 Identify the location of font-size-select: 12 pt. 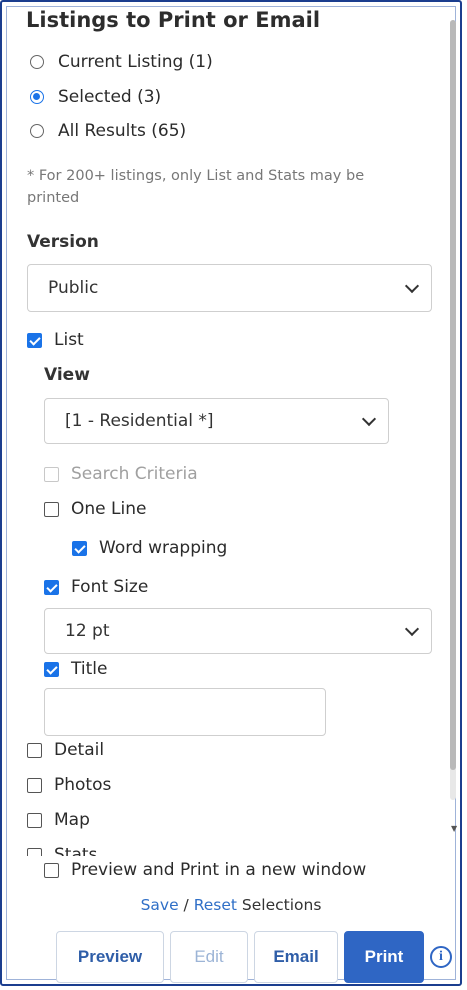
(238, 631).